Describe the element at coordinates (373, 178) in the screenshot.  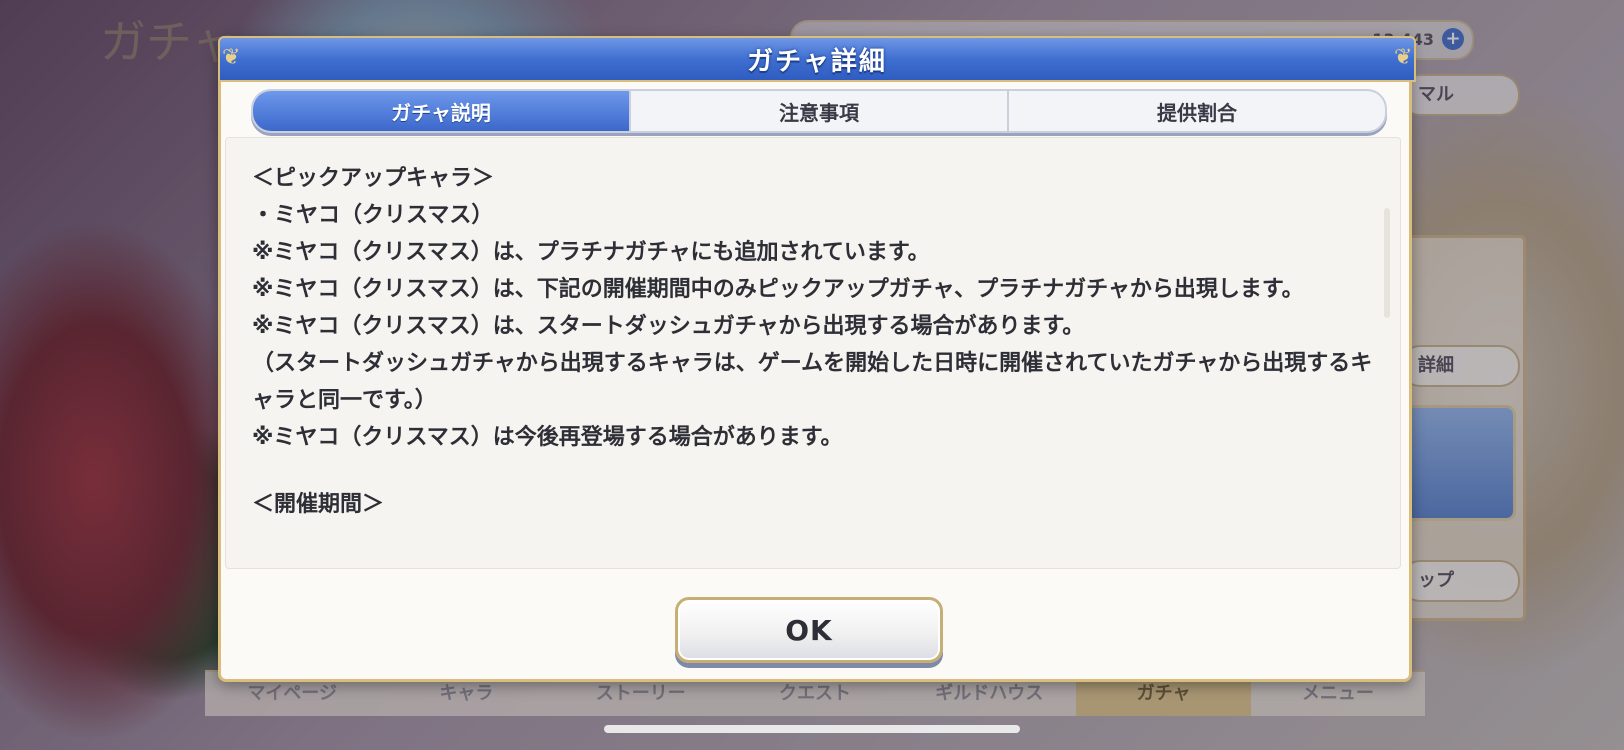
I see `text-line: ＜ピックアップキャラ＞` at that location.